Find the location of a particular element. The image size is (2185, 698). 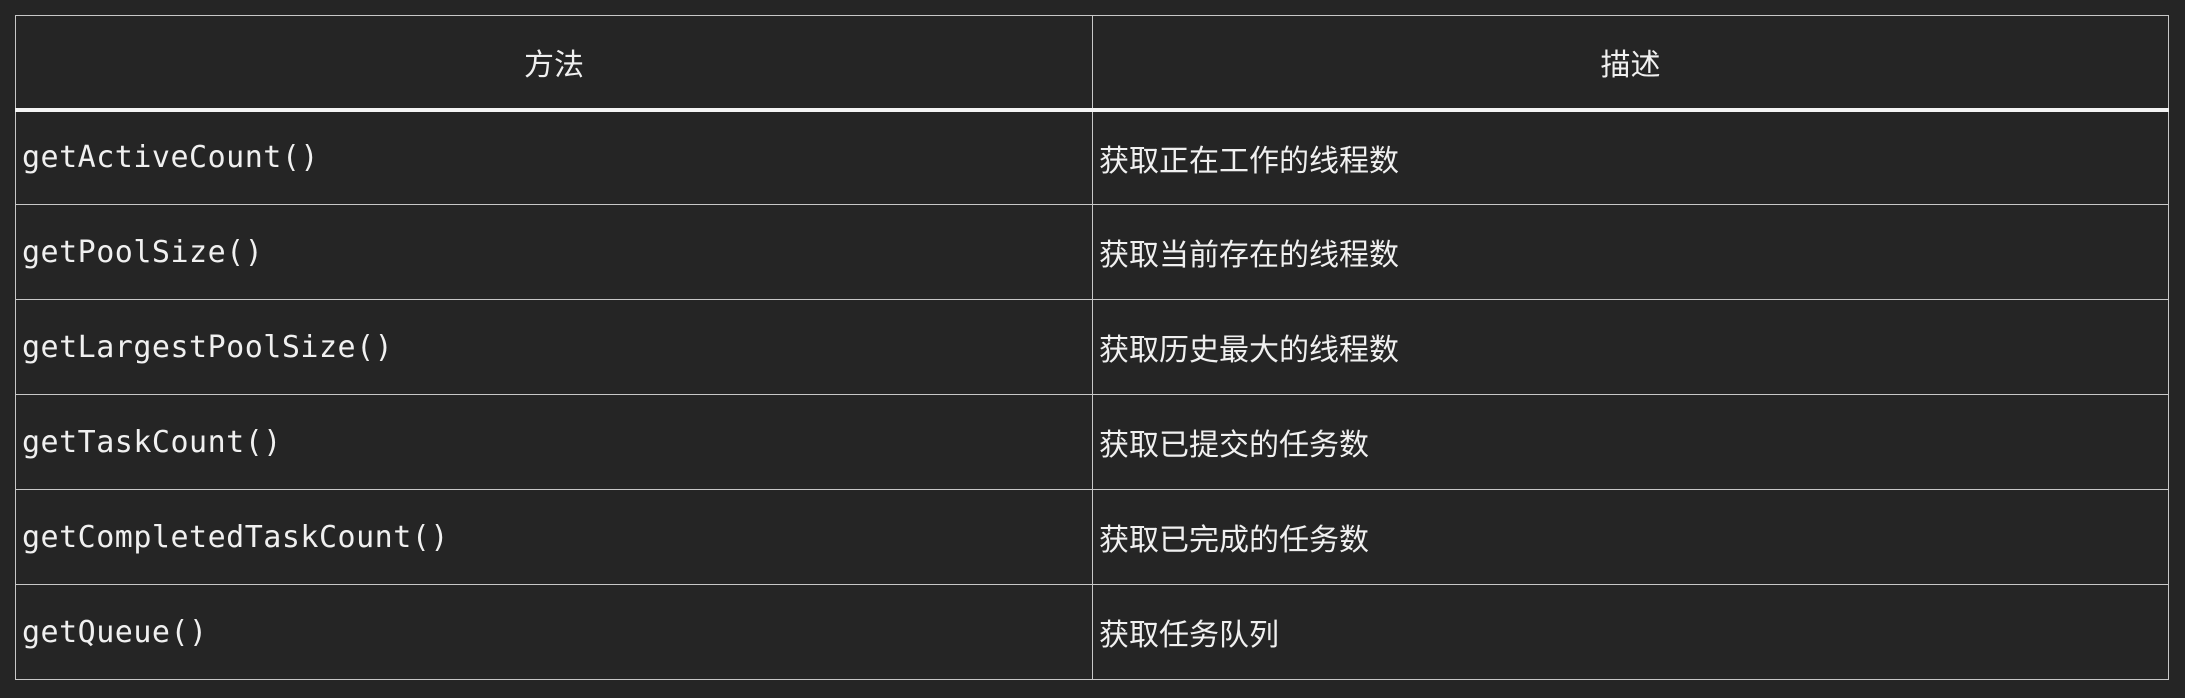

table-header-row: 方法 描述 is located at coordinates (1092, 63).